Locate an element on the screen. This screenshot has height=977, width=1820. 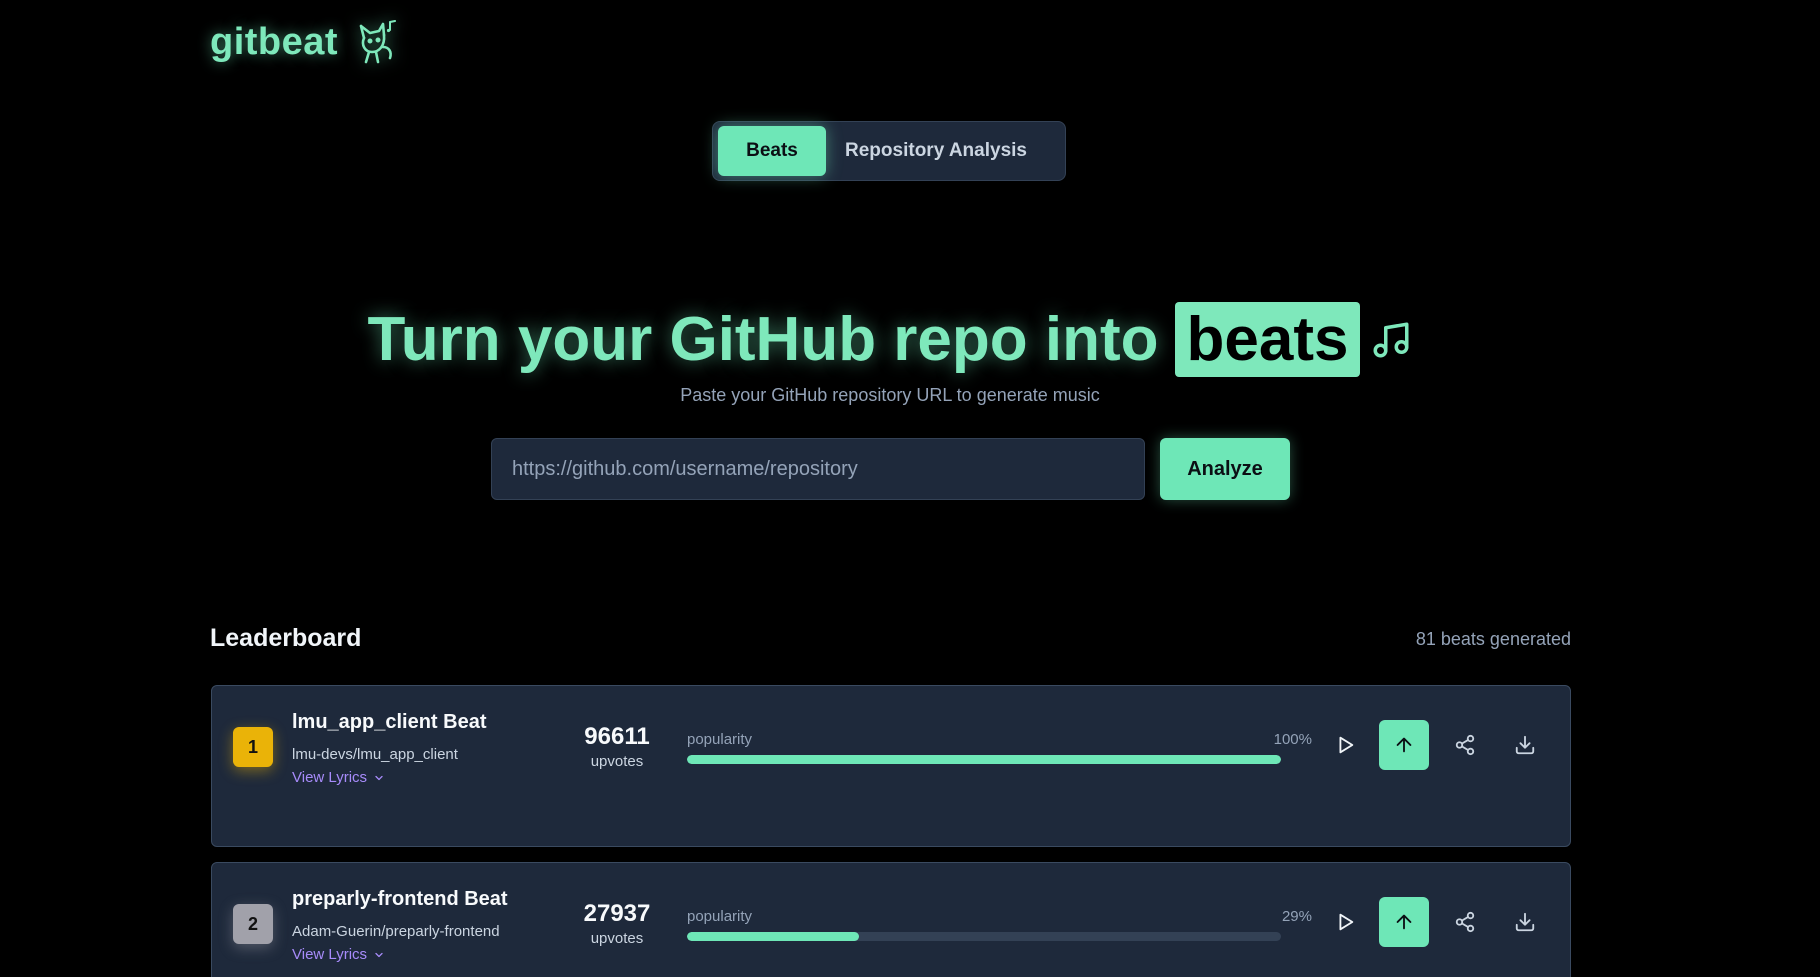
upvote-count: 27937 upvotes is located at coordinates (617, 923).